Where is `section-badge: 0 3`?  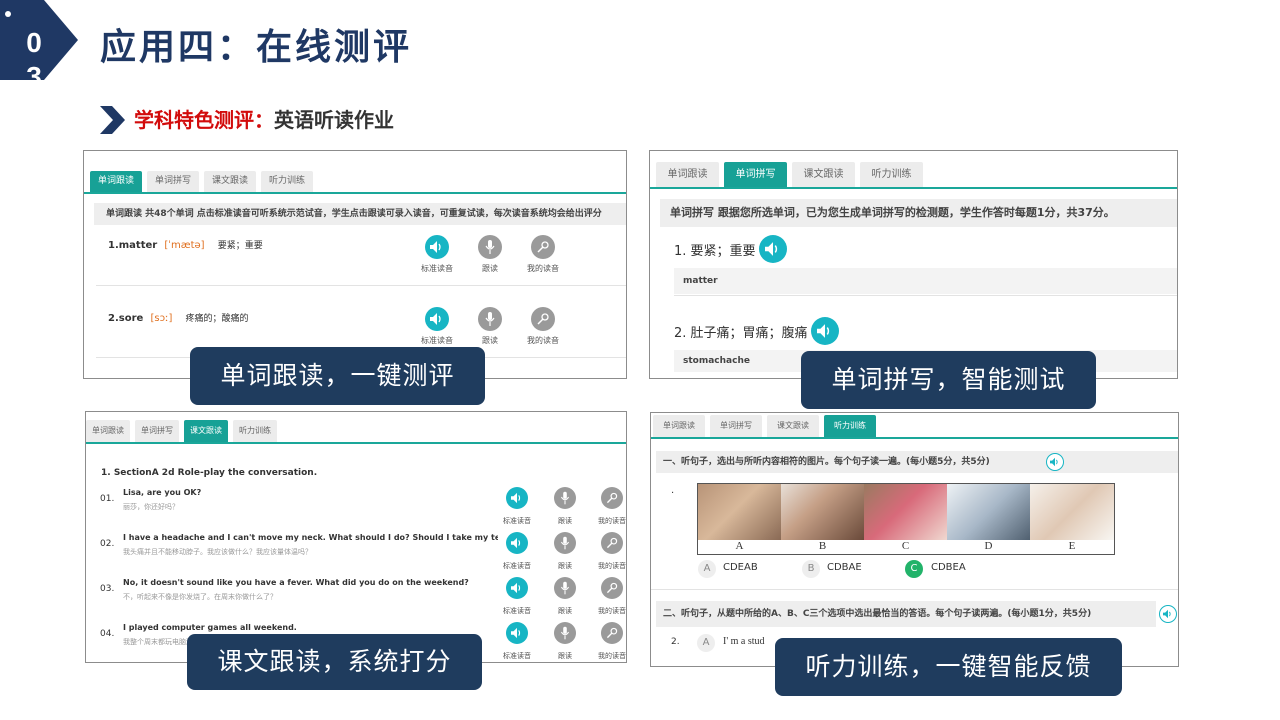
section-badge: 0 3 is located at coordinates (39, 42).